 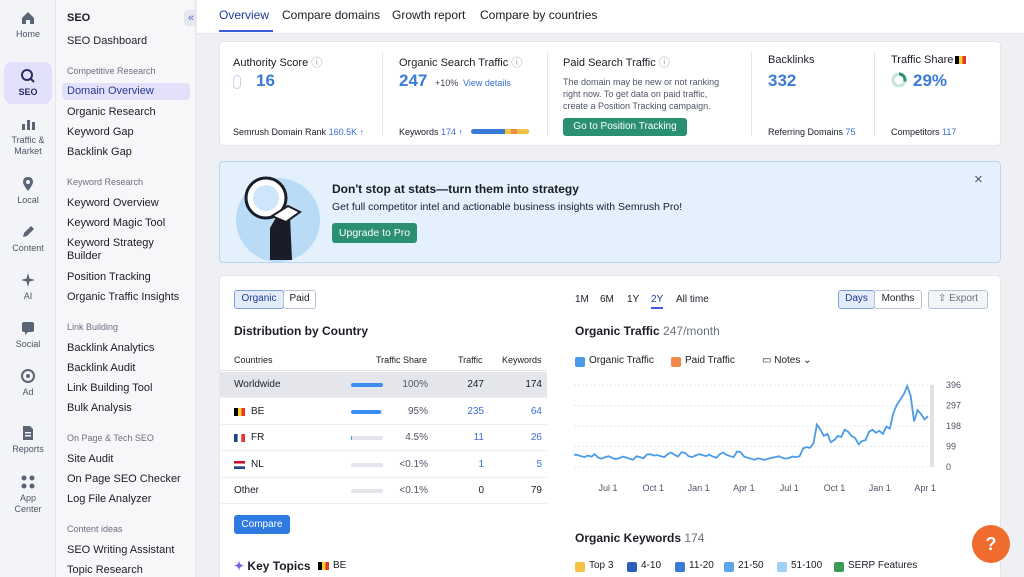 What do you see at coordinates (299, 299) in the screenshot?
I see `paid-toggle: Paid` at bounding box center [299, 299].